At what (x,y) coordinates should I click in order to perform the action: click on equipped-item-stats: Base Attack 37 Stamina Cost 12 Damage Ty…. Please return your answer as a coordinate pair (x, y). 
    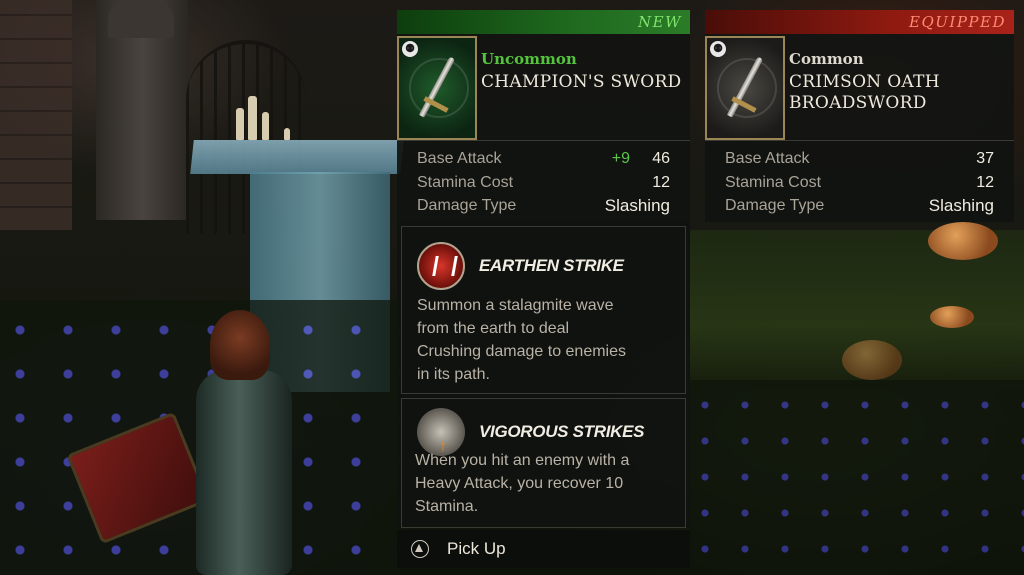
    Looking at the image, I should click on (859, 181).